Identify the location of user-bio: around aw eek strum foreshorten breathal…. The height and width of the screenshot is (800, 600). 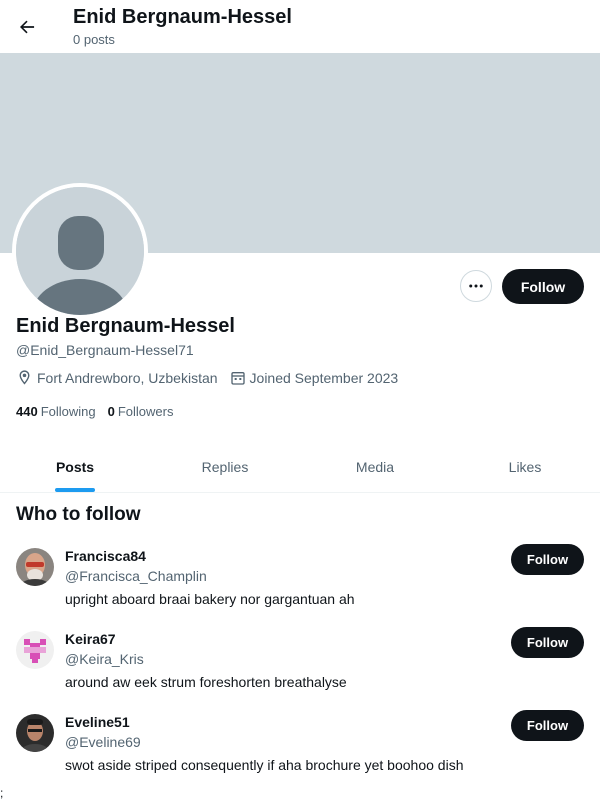
(206, 682).